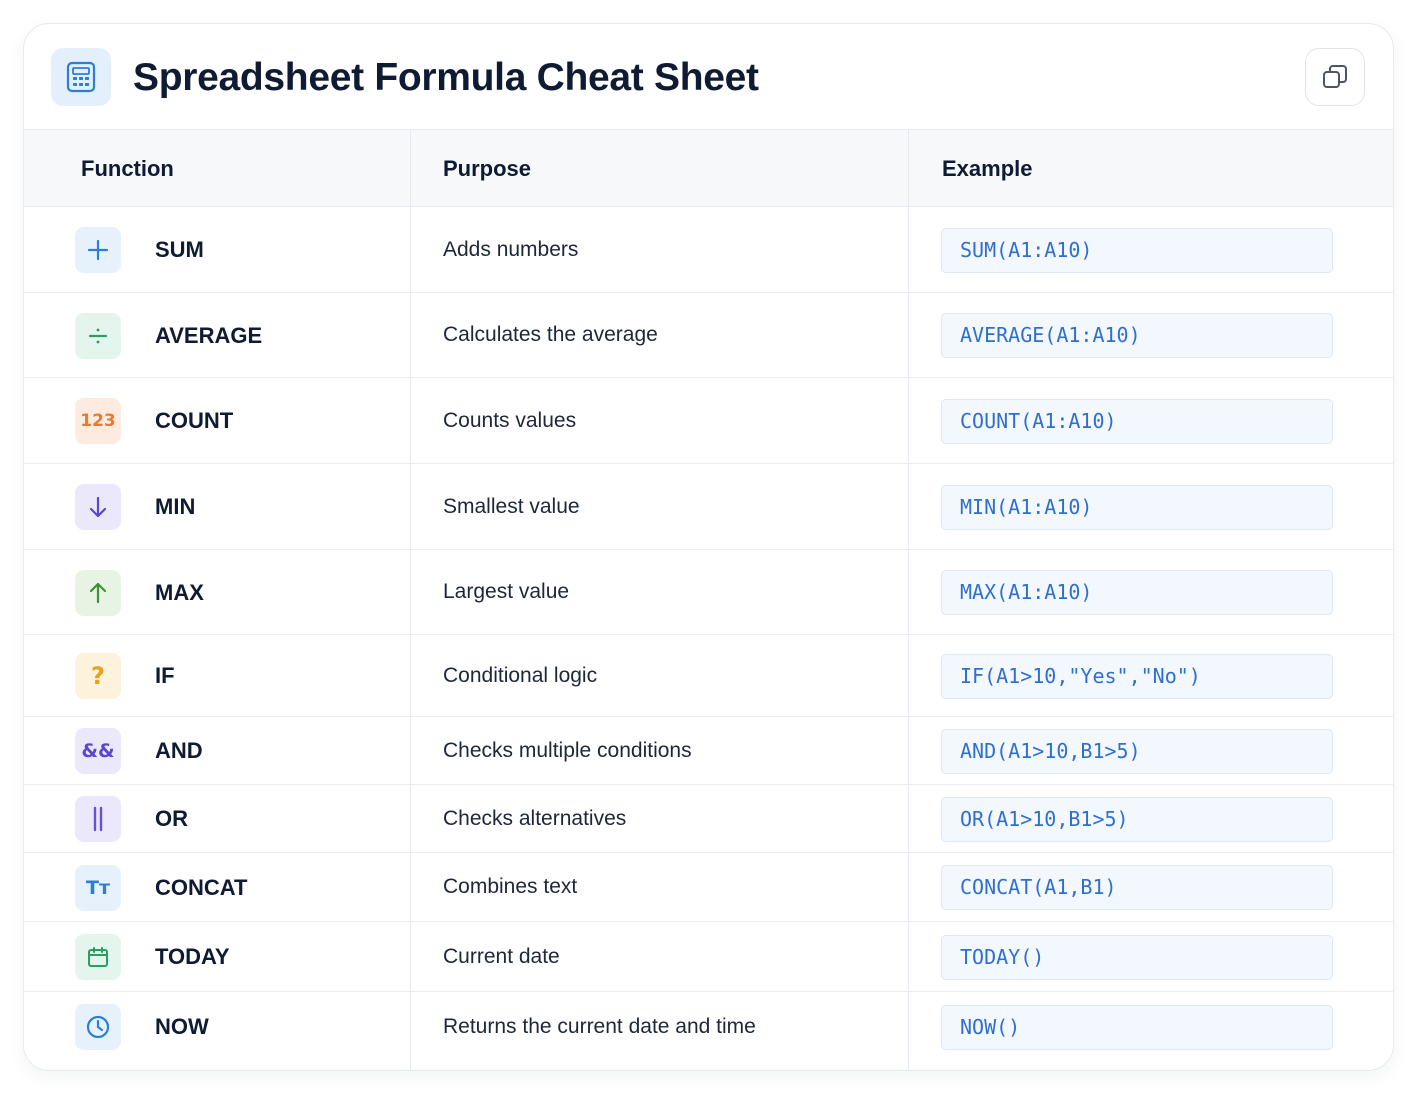 Image resolution: width=1423 pixels, height=1105 pixels. I want to click on function-name: CONCAT, so click(201, 887).